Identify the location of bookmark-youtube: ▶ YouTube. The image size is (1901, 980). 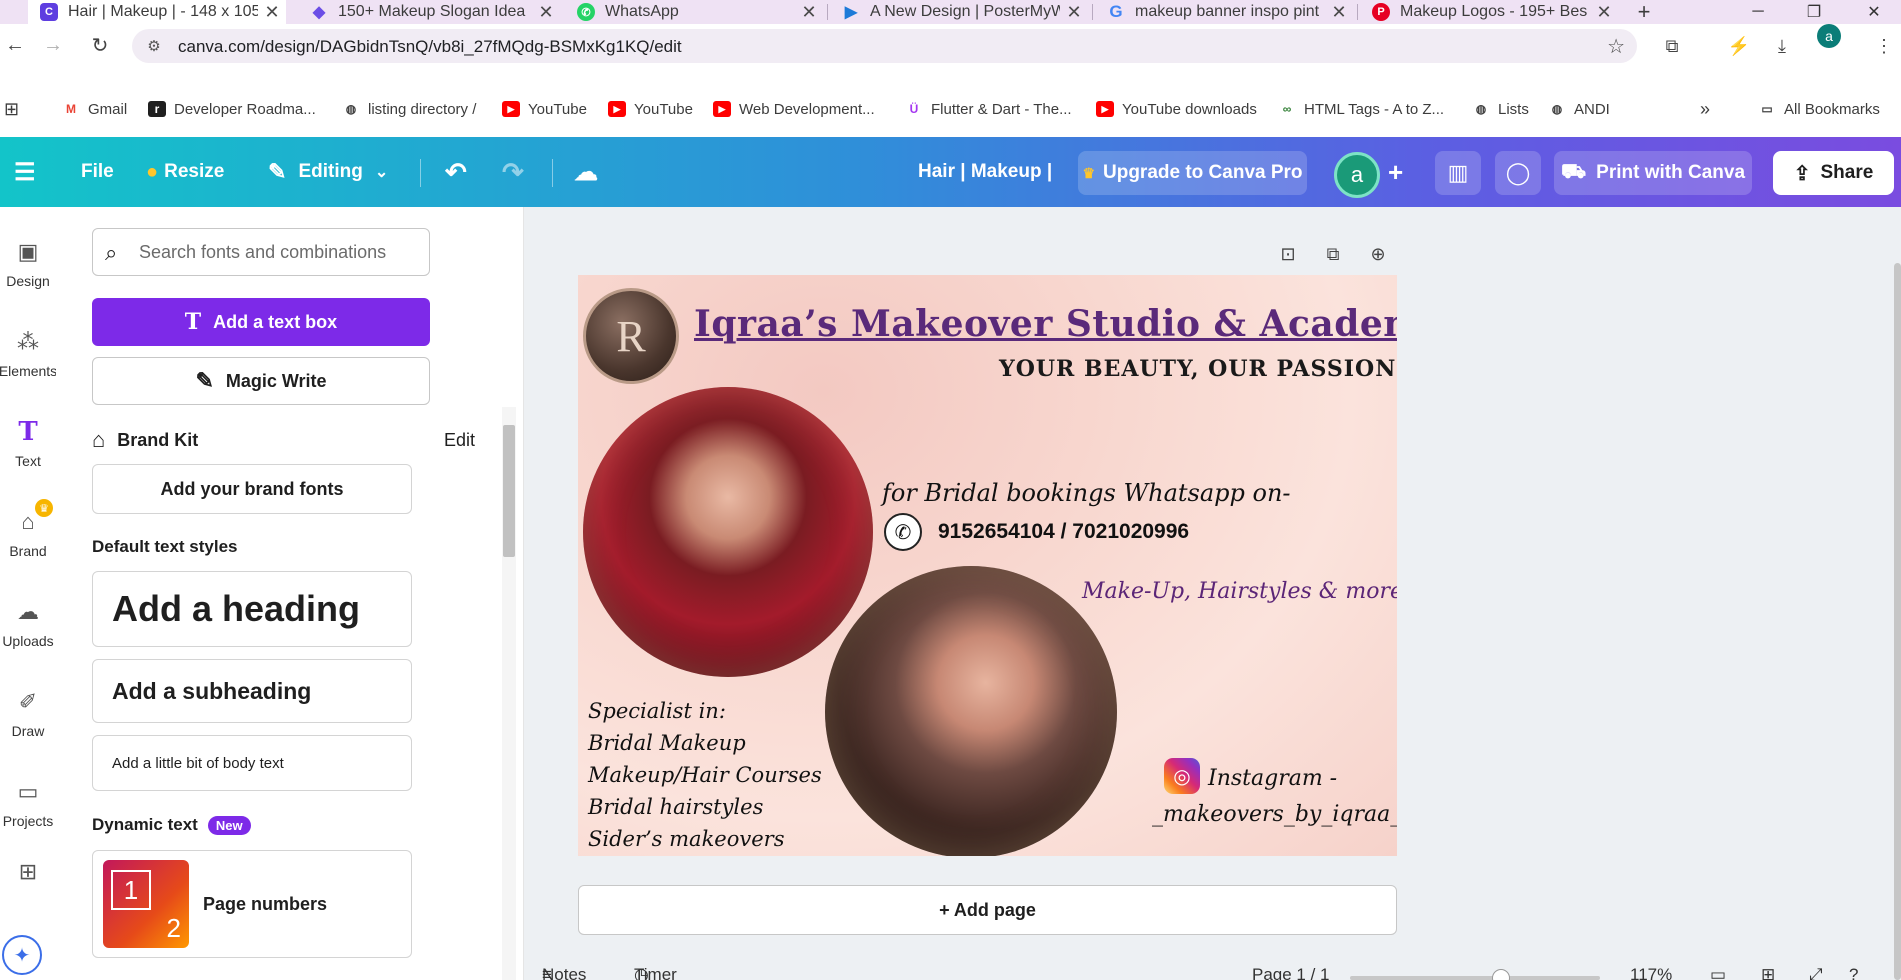
(544, 109).